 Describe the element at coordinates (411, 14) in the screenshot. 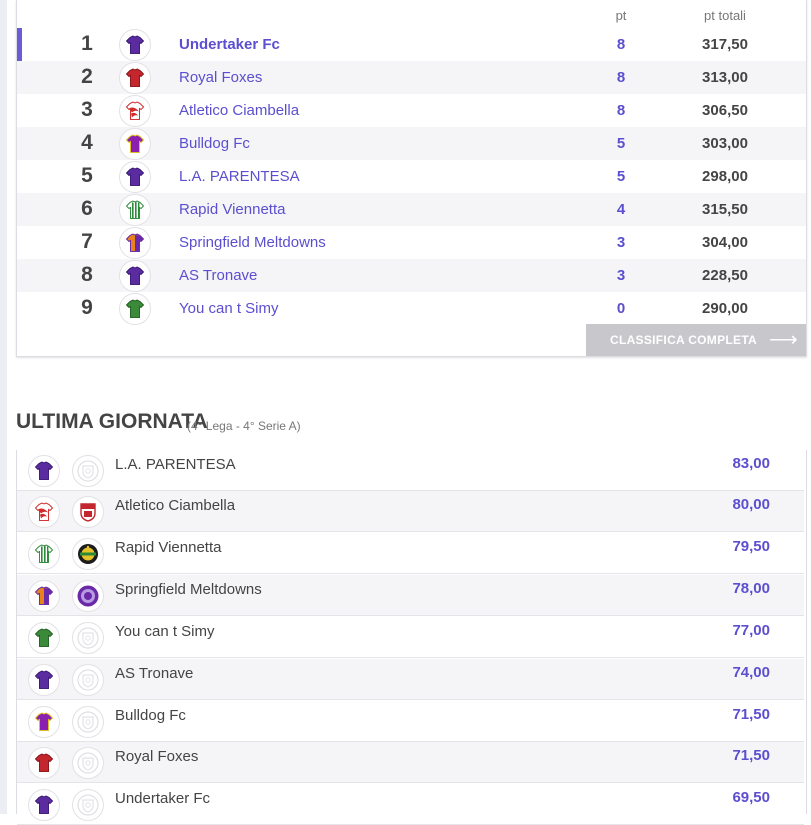

I see `standings-header: pt pt totali` at that location.